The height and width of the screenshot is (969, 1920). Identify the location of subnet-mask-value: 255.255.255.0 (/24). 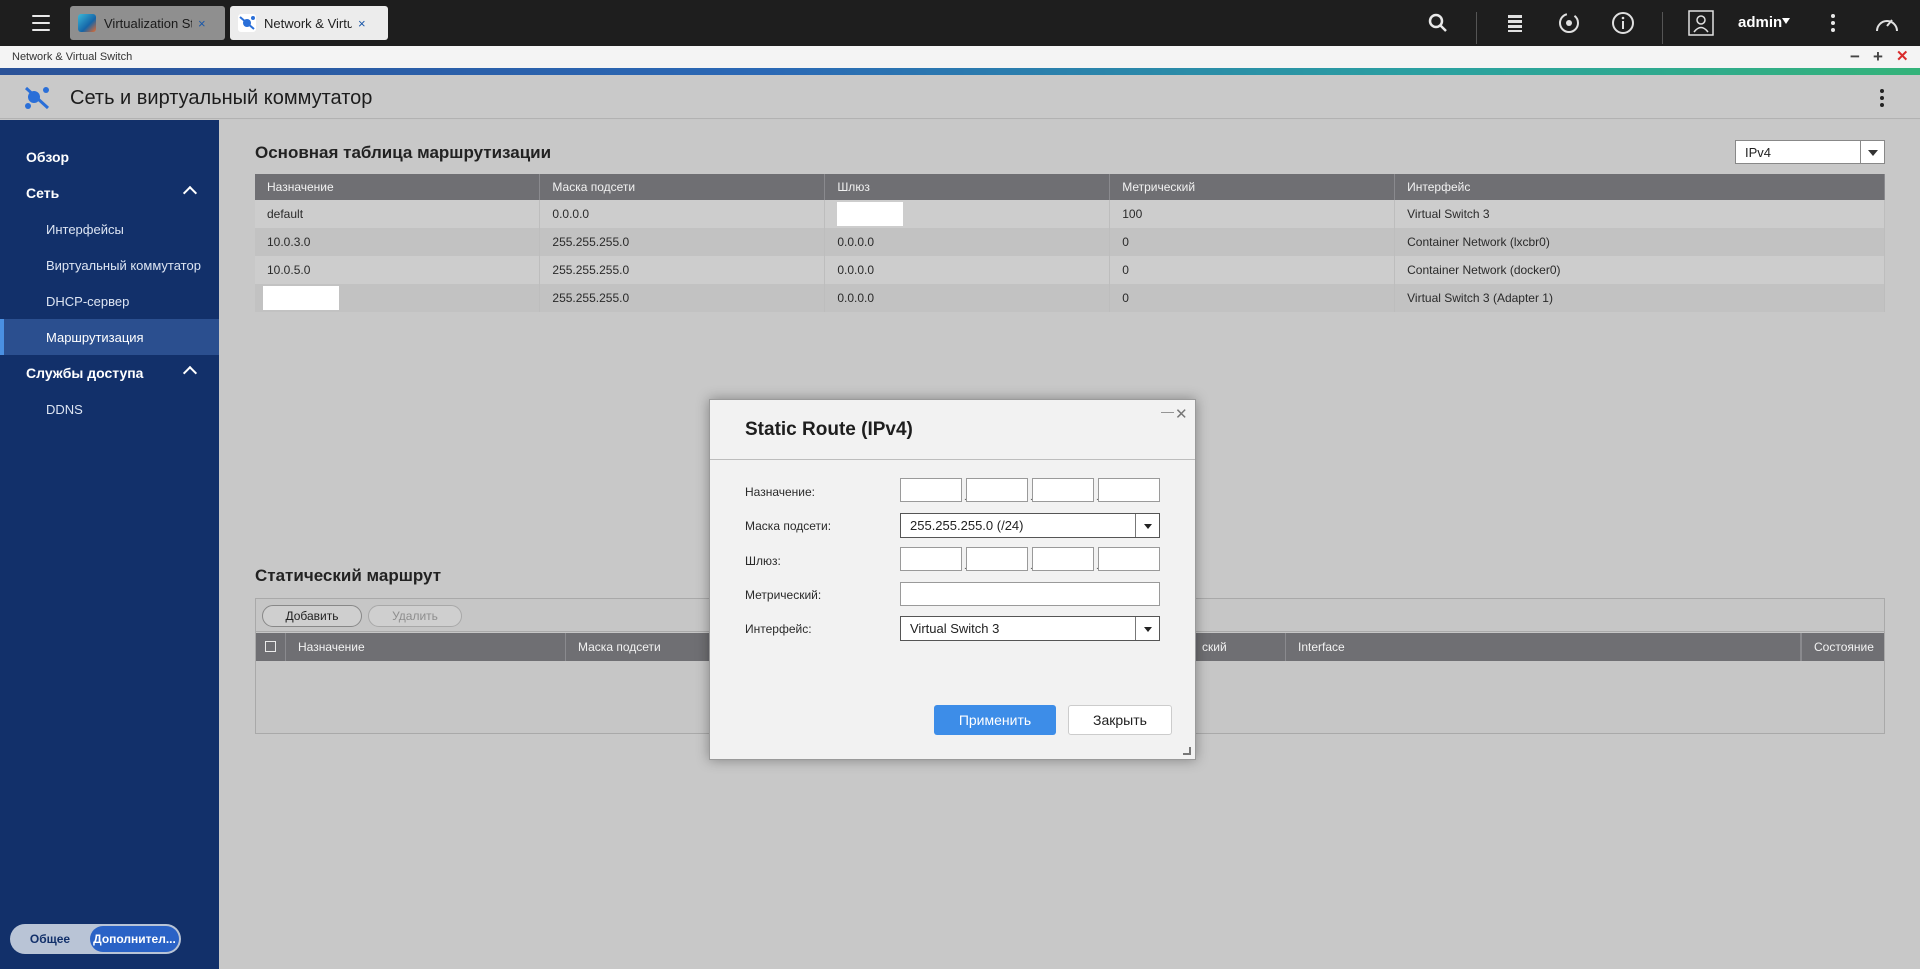
(967, 525).